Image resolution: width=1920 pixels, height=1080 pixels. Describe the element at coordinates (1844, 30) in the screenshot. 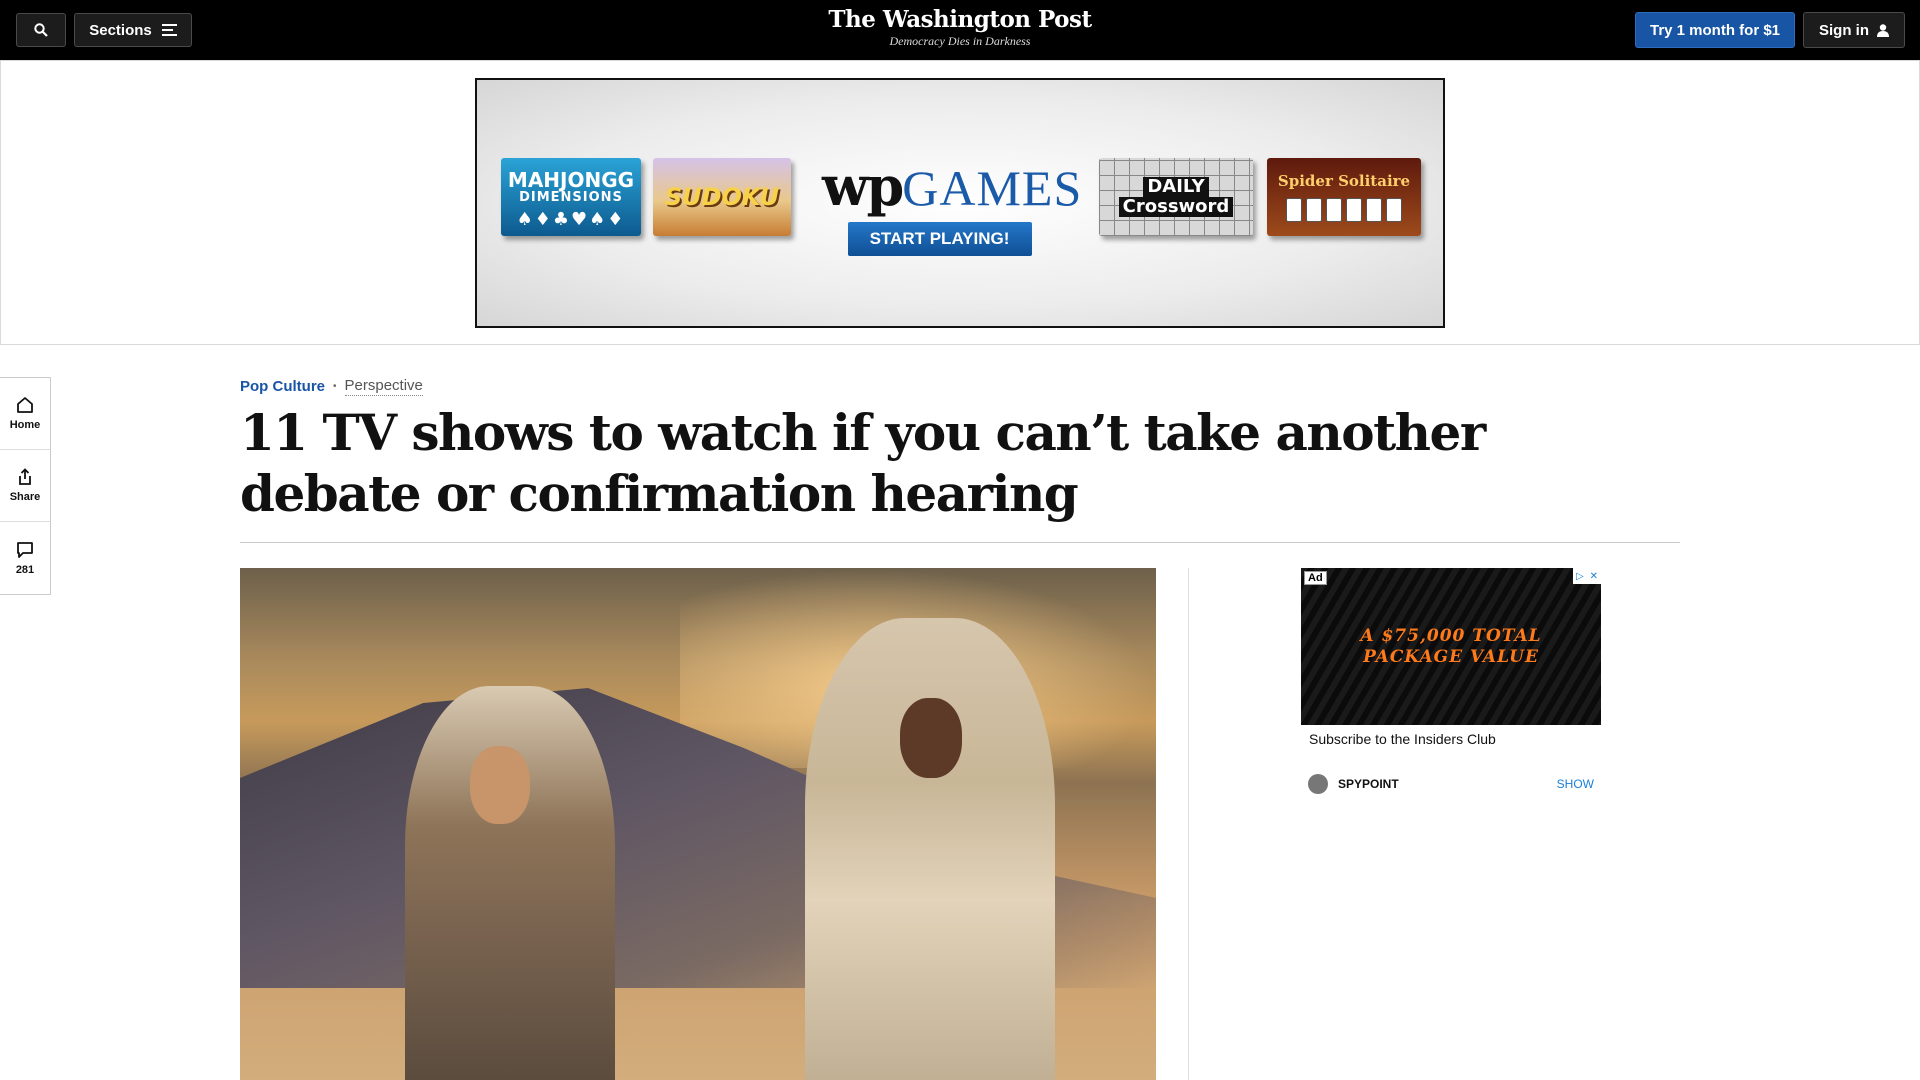

I see `sign-in-label: Sign in` at that location.